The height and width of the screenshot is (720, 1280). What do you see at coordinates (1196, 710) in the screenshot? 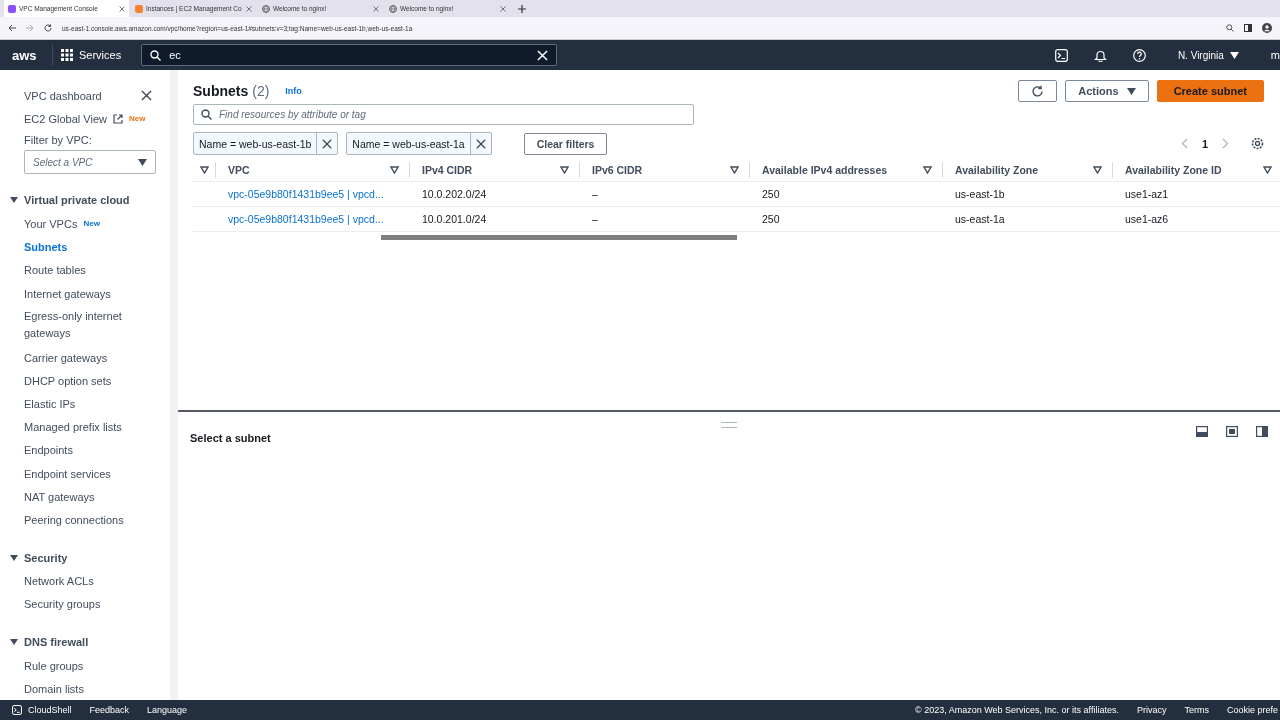
I see `footer-link: Terms` at bounding box center [1196, 710].